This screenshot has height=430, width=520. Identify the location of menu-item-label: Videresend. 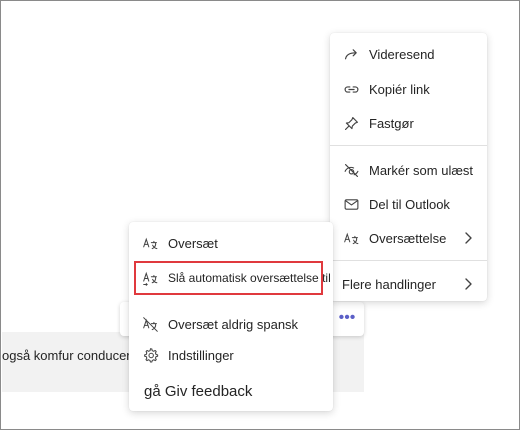
(402, 54).